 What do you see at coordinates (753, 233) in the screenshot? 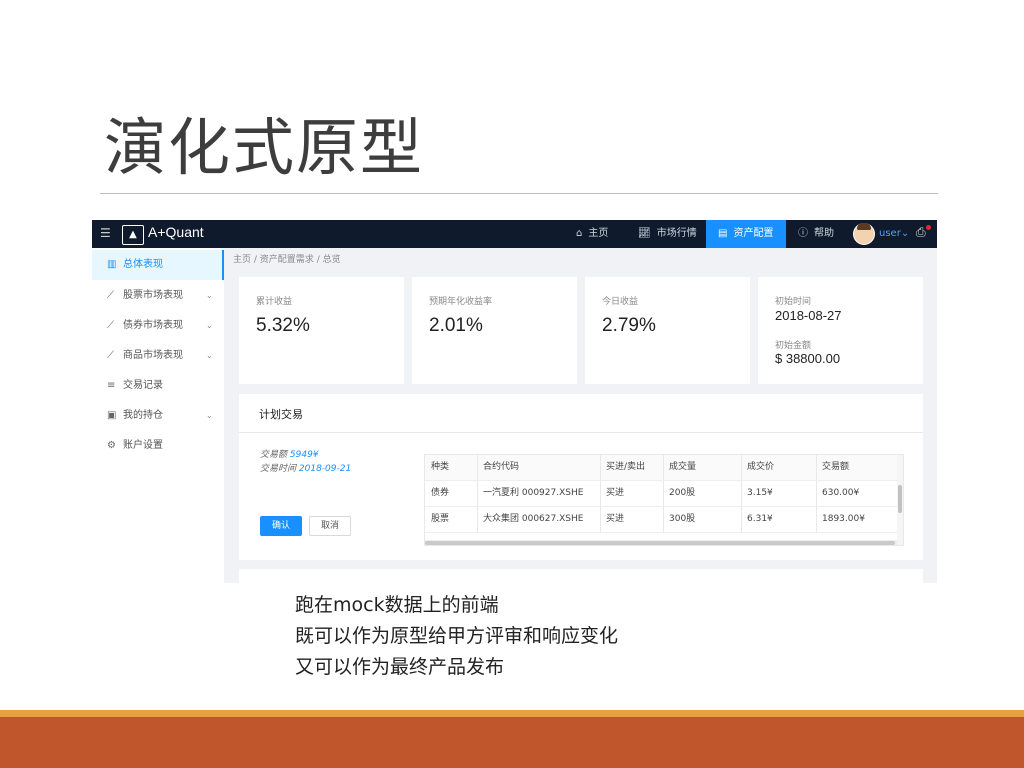
I see `nav-label: 资产配置` at bounding box center [753, 233].